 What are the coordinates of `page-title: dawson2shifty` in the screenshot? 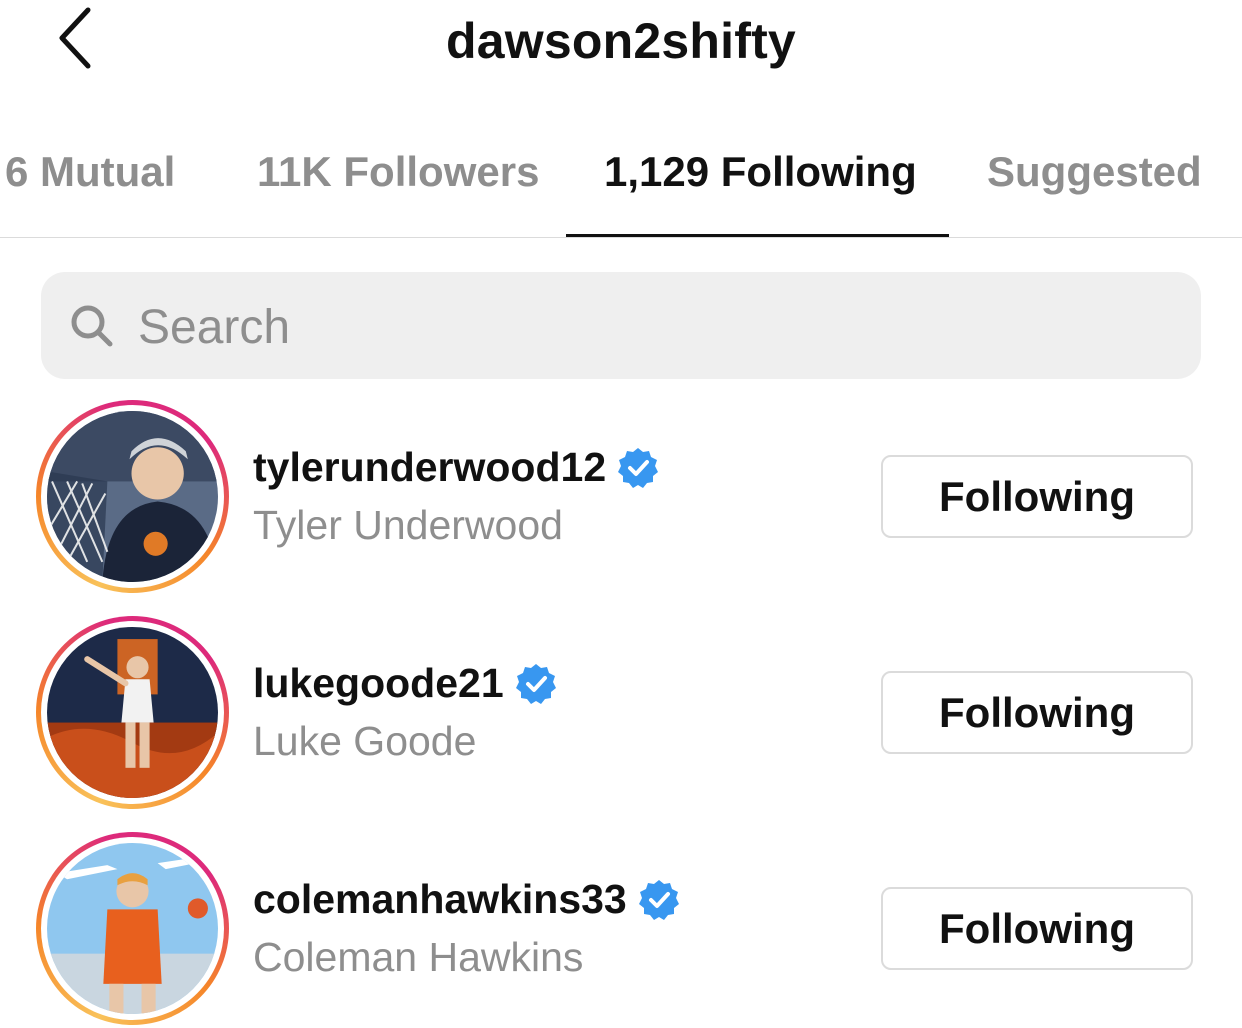 It's located at (621, 41).